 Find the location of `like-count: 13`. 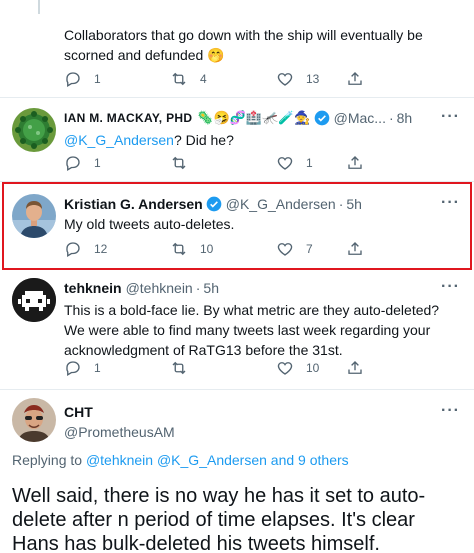

like-count: 13 is located at coordinates (313, 79).